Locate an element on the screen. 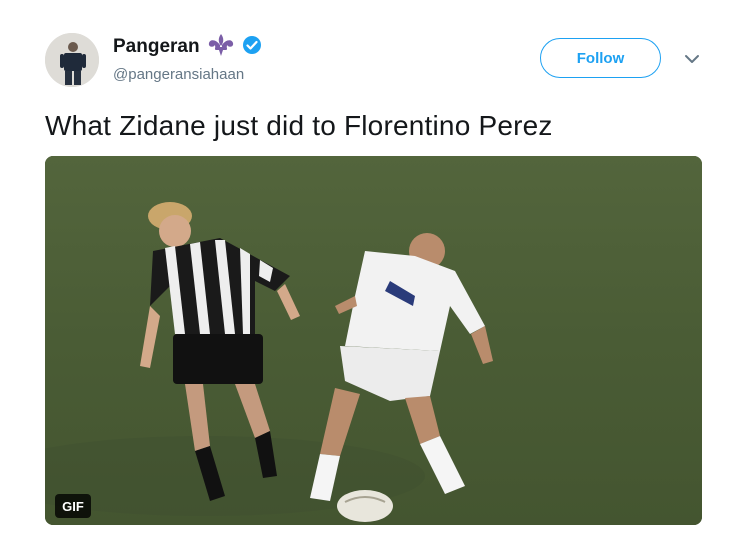 The width and height of the screenshot is (750, 543). verified-badge-icon is located at coordinates (252, 47).